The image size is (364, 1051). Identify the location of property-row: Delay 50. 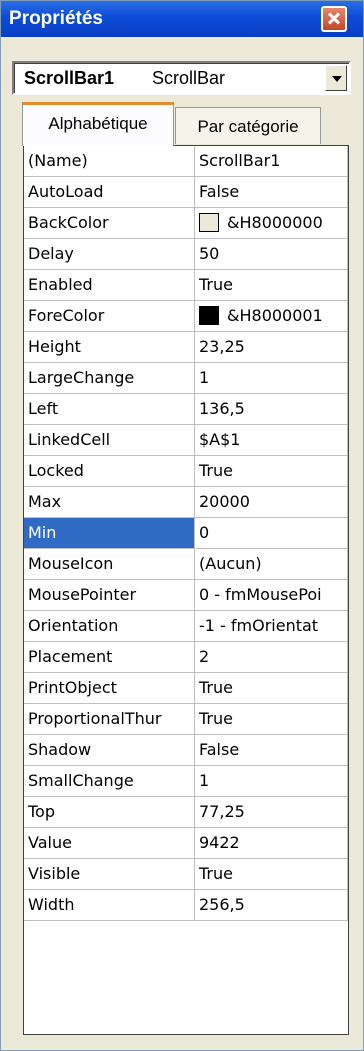
(186, 254).